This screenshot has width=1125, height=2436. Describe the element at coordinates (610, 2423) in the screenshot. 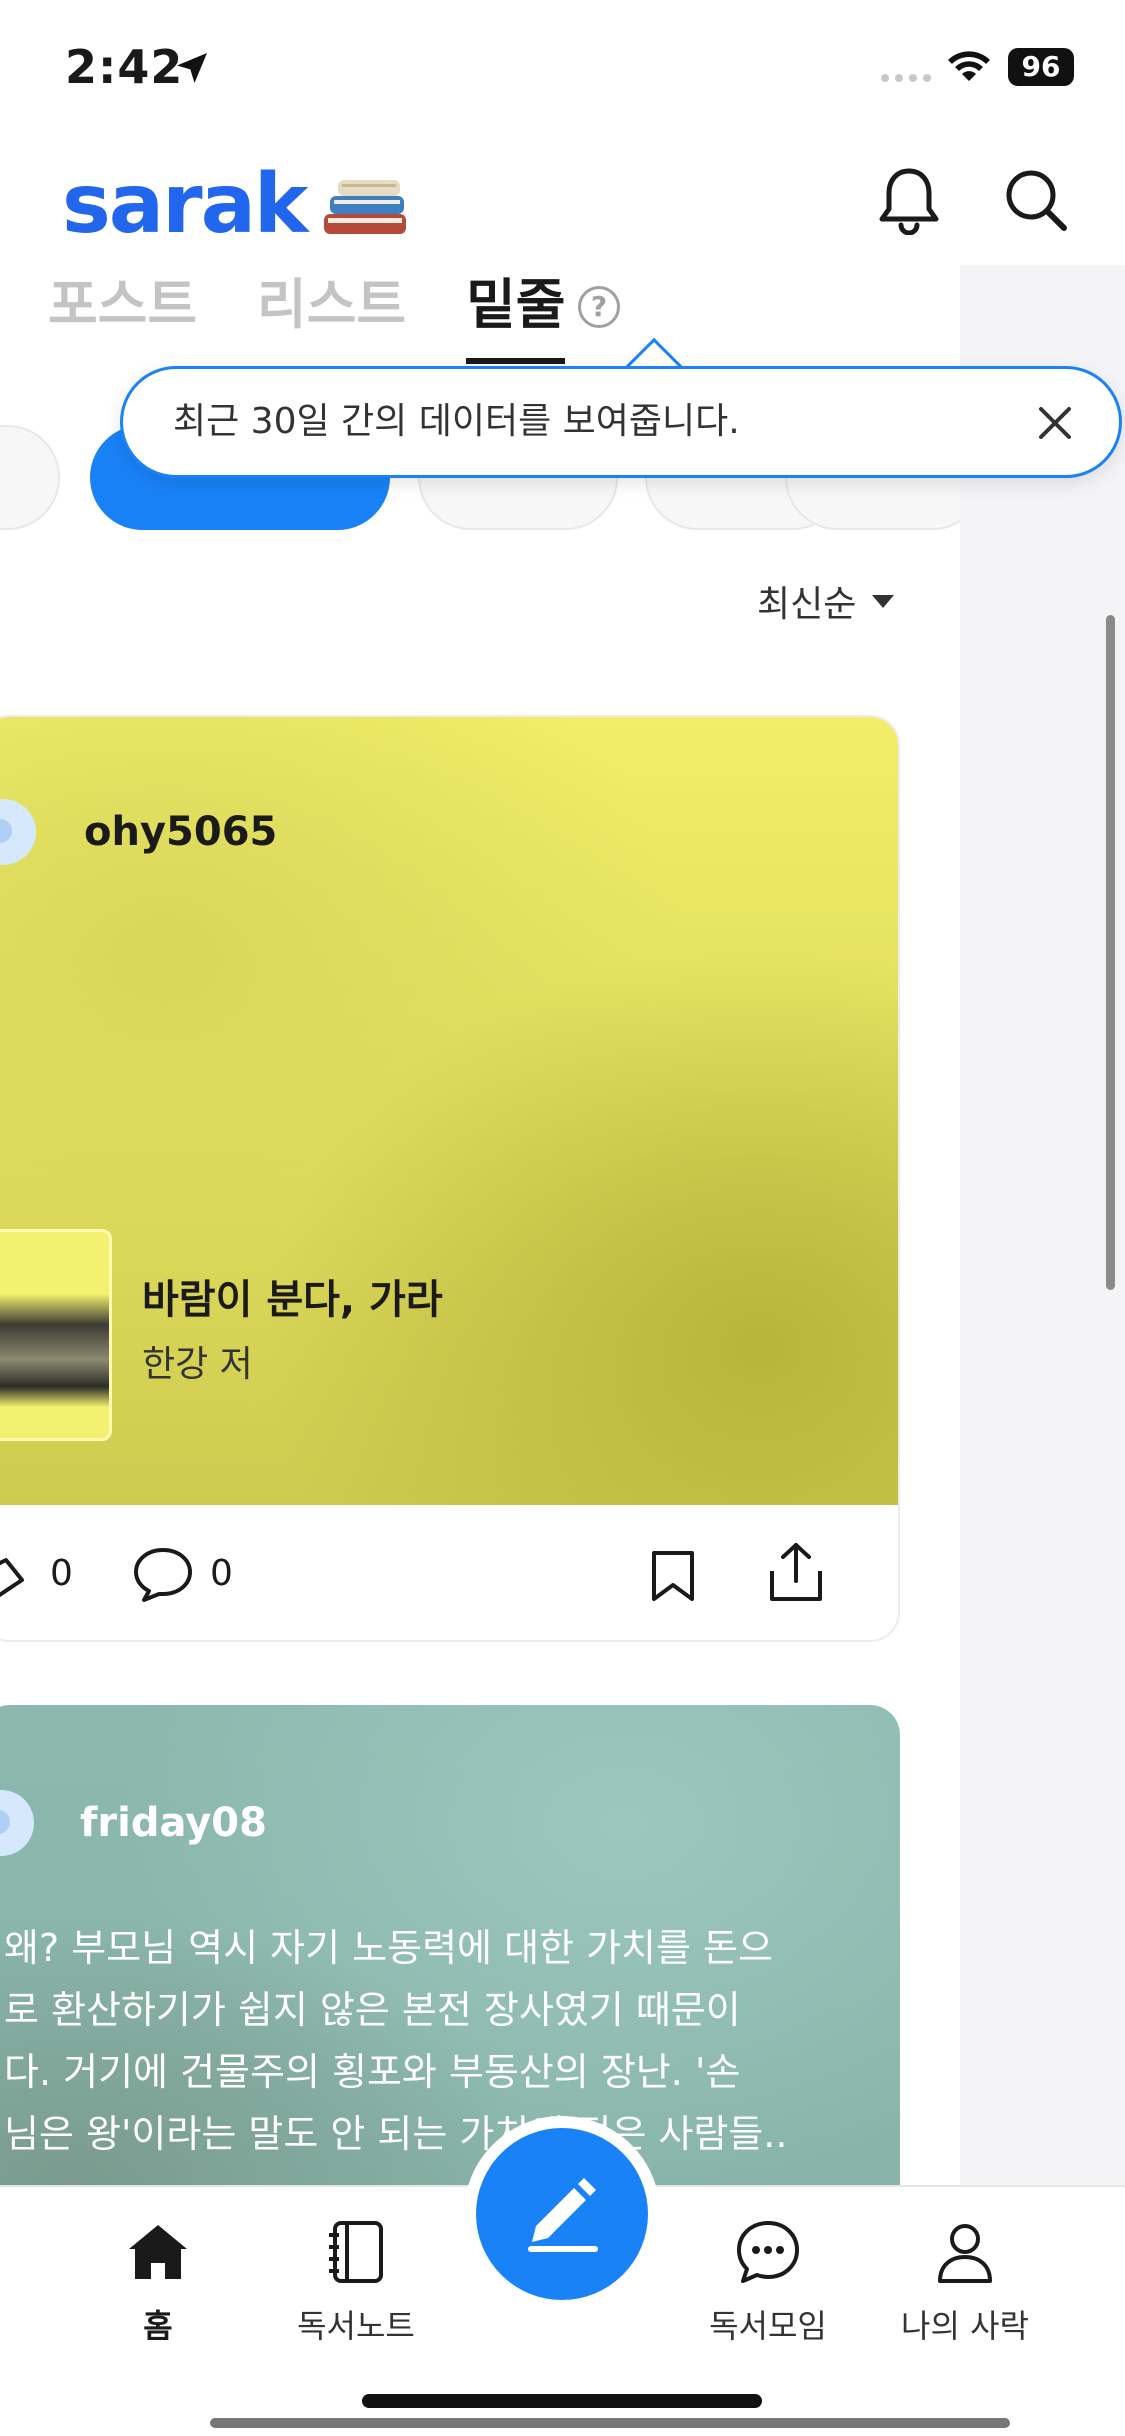

I see `tab-bar-edge` at that location.